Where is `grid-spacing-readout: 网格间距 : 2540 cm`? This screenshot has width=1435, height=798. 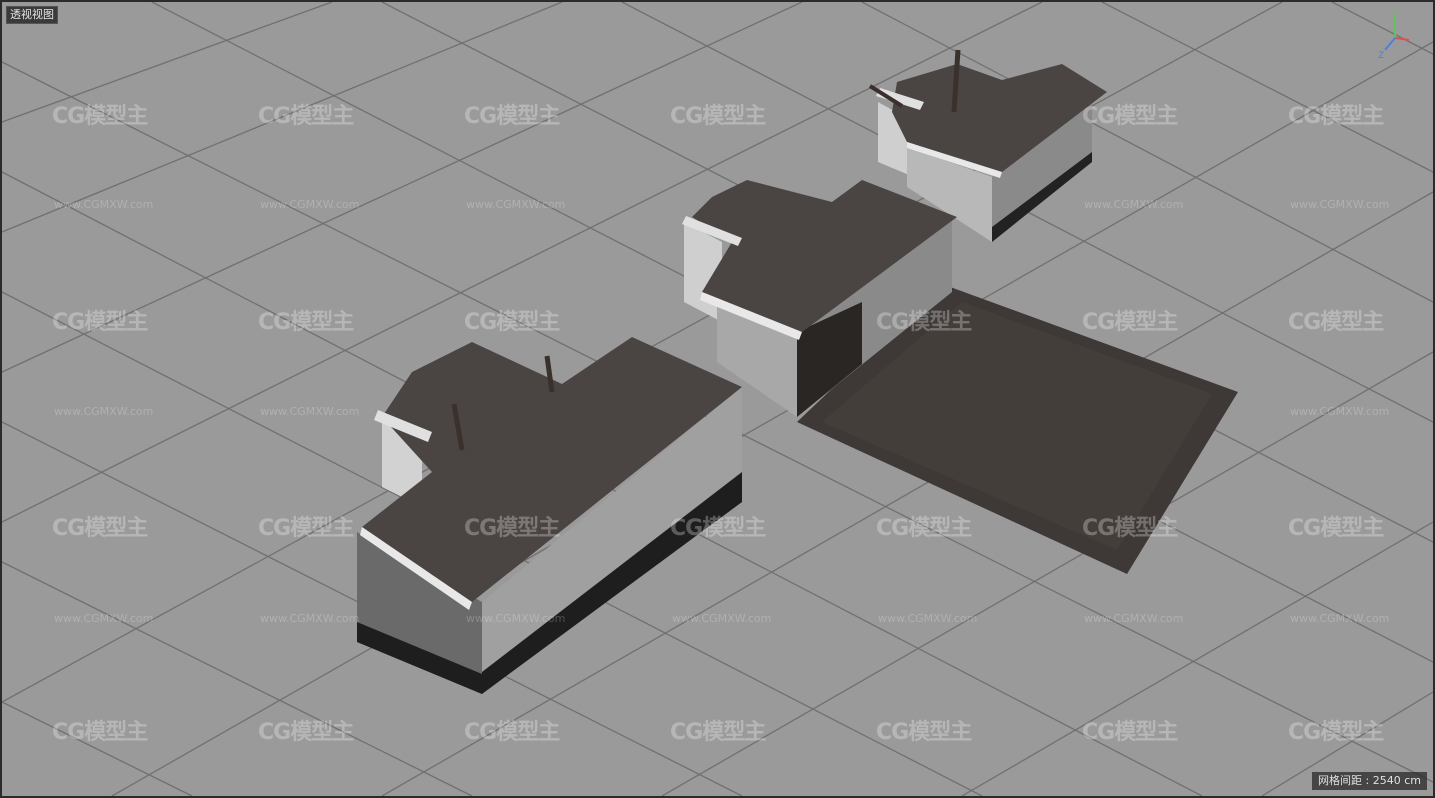 grid-spacing-readout: 网格间距 : 2540 cm is located at coordinates (1369, 781).